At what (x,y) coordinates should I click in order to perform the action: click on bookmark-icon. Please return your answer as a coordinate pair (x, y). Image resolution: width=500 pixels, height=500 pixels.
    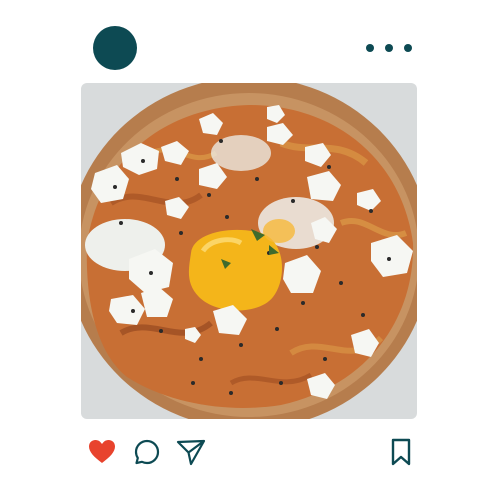
    Looking at the image, I should click on (401, 452).